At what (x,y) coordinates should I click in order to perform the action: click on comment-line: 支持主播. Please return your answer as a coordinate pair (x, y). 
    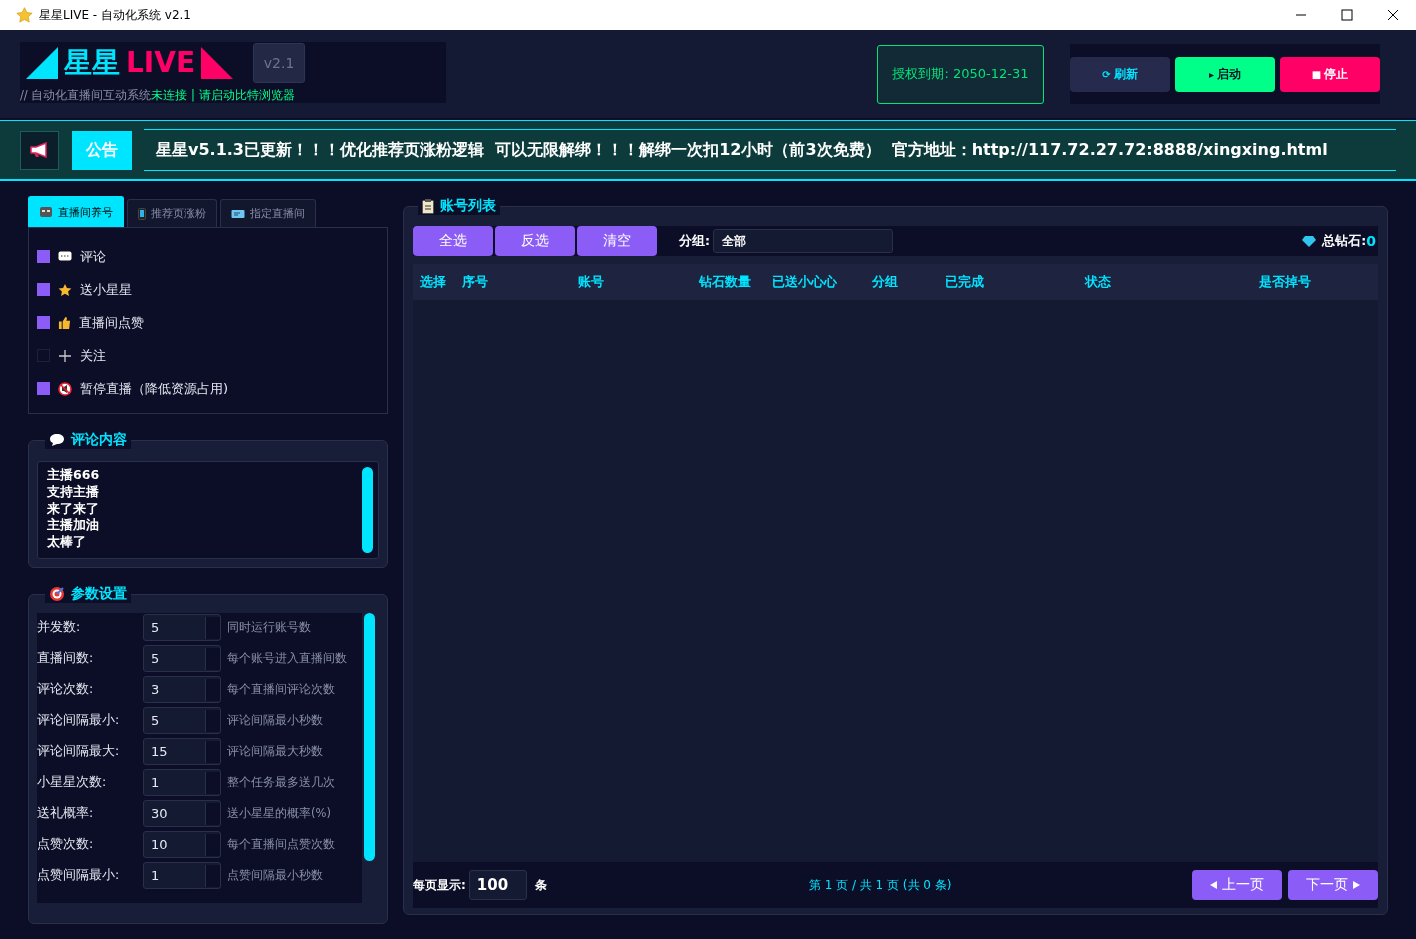
    Looking at the image, I should click on (73, 492).